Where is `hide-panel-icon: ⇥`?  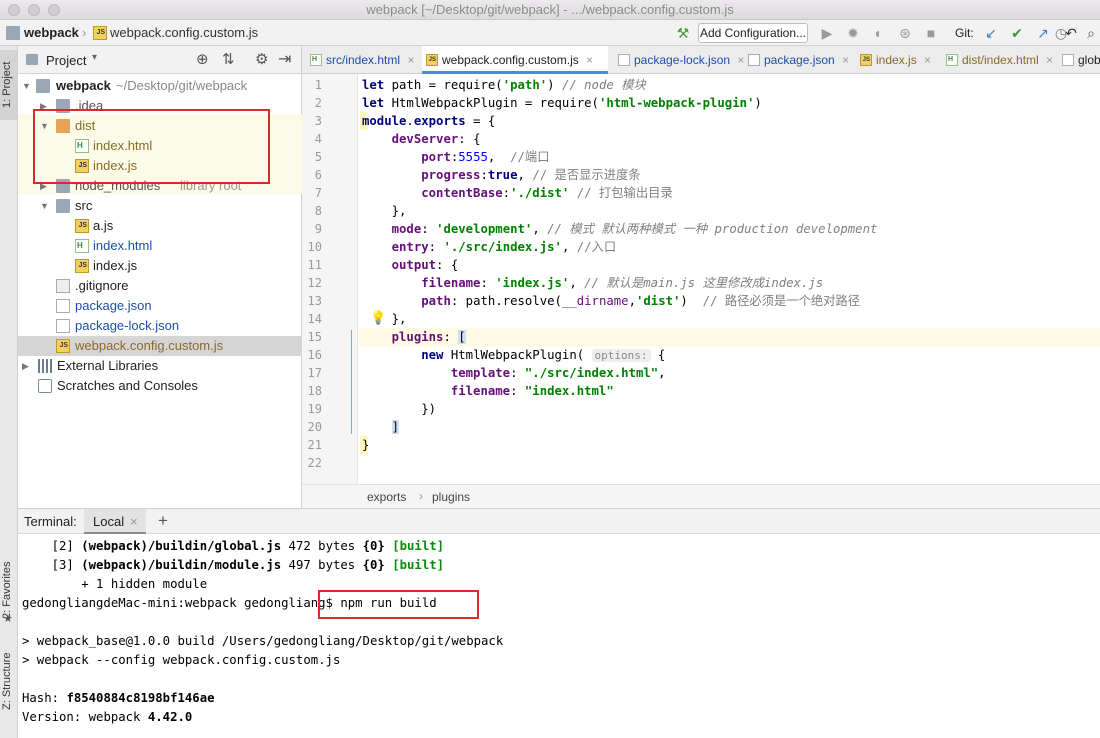 hide-panel-icon: ⇥ is located at coordinates (284, 59).